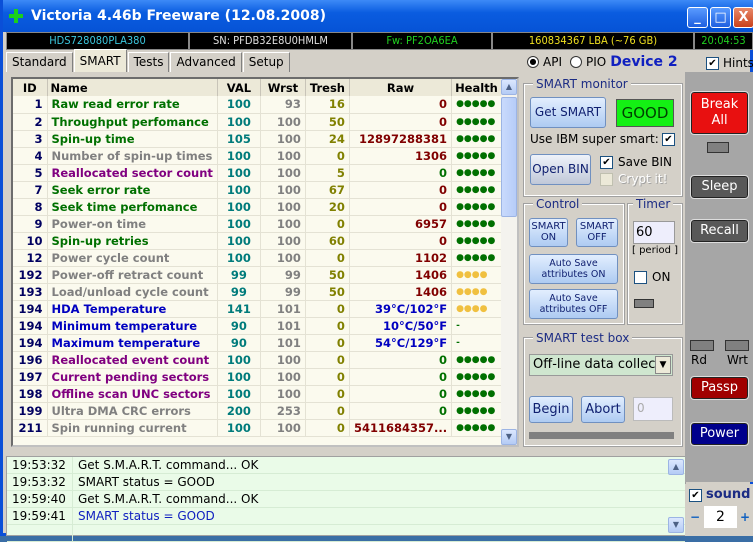 This screenshot has height=542, width=753. Describe the element at coordinates (676, 467) in the screenshot. I see `log-scroll-up-icon: ▲` at that location.